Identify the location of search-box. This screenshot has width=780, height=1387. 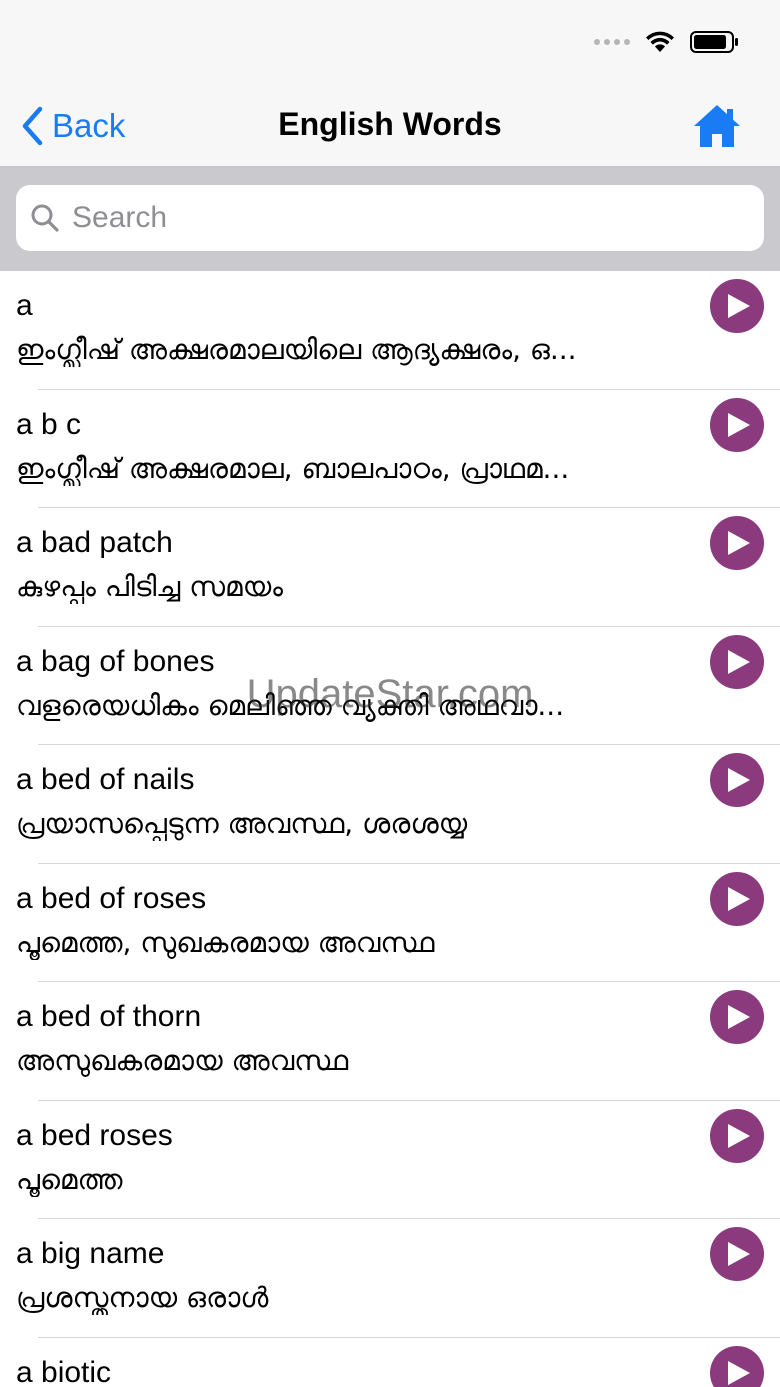
(390, 218).